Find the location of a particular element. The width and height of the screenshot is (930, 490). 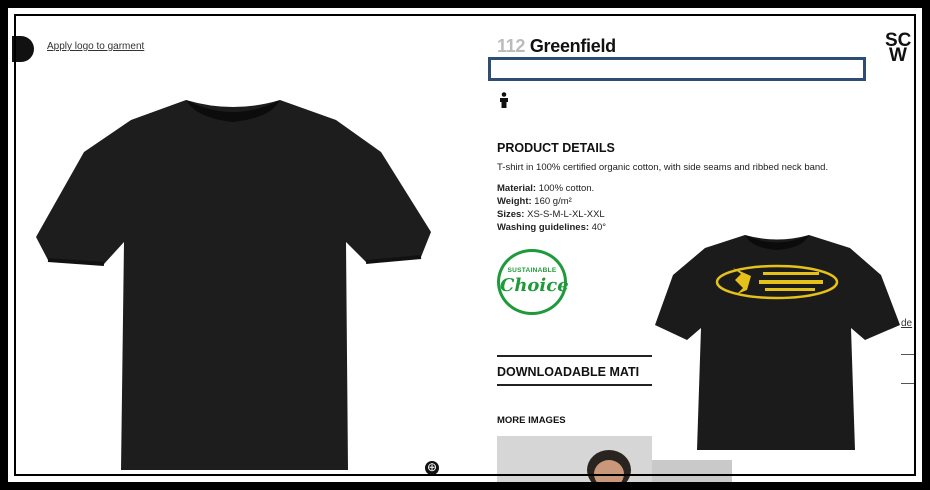

model-photo is located at coordinates (574, 459).